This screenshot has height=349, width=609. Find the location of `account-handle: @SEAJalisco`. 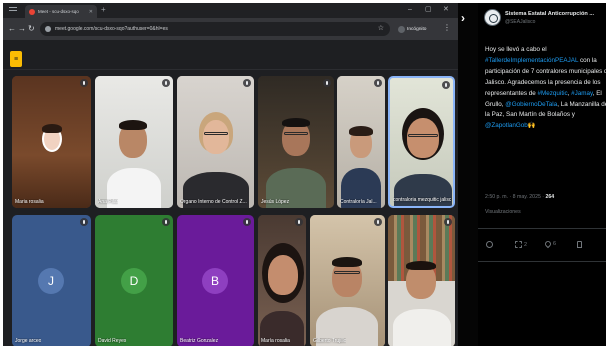

account-handle: @SEAJalisco is located at coordinates (520, 22).